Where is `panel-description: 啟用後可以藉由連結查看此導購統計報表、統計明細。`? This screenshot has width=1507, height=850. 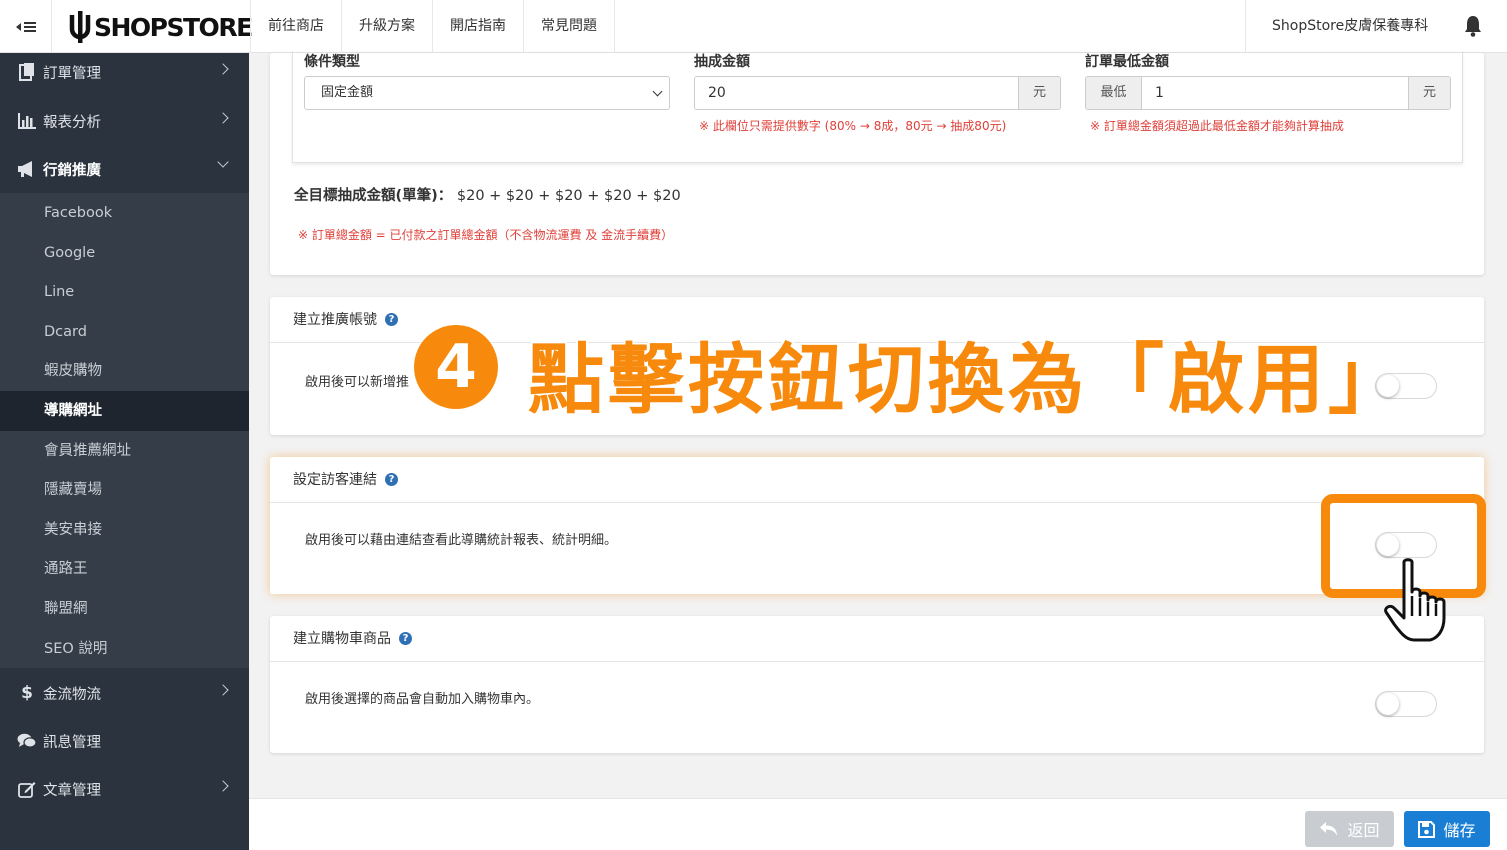 panel-description: 啟用後可以藉由連結查看此導購統計報表、統計明細。 is located at coordinates (461, 540).